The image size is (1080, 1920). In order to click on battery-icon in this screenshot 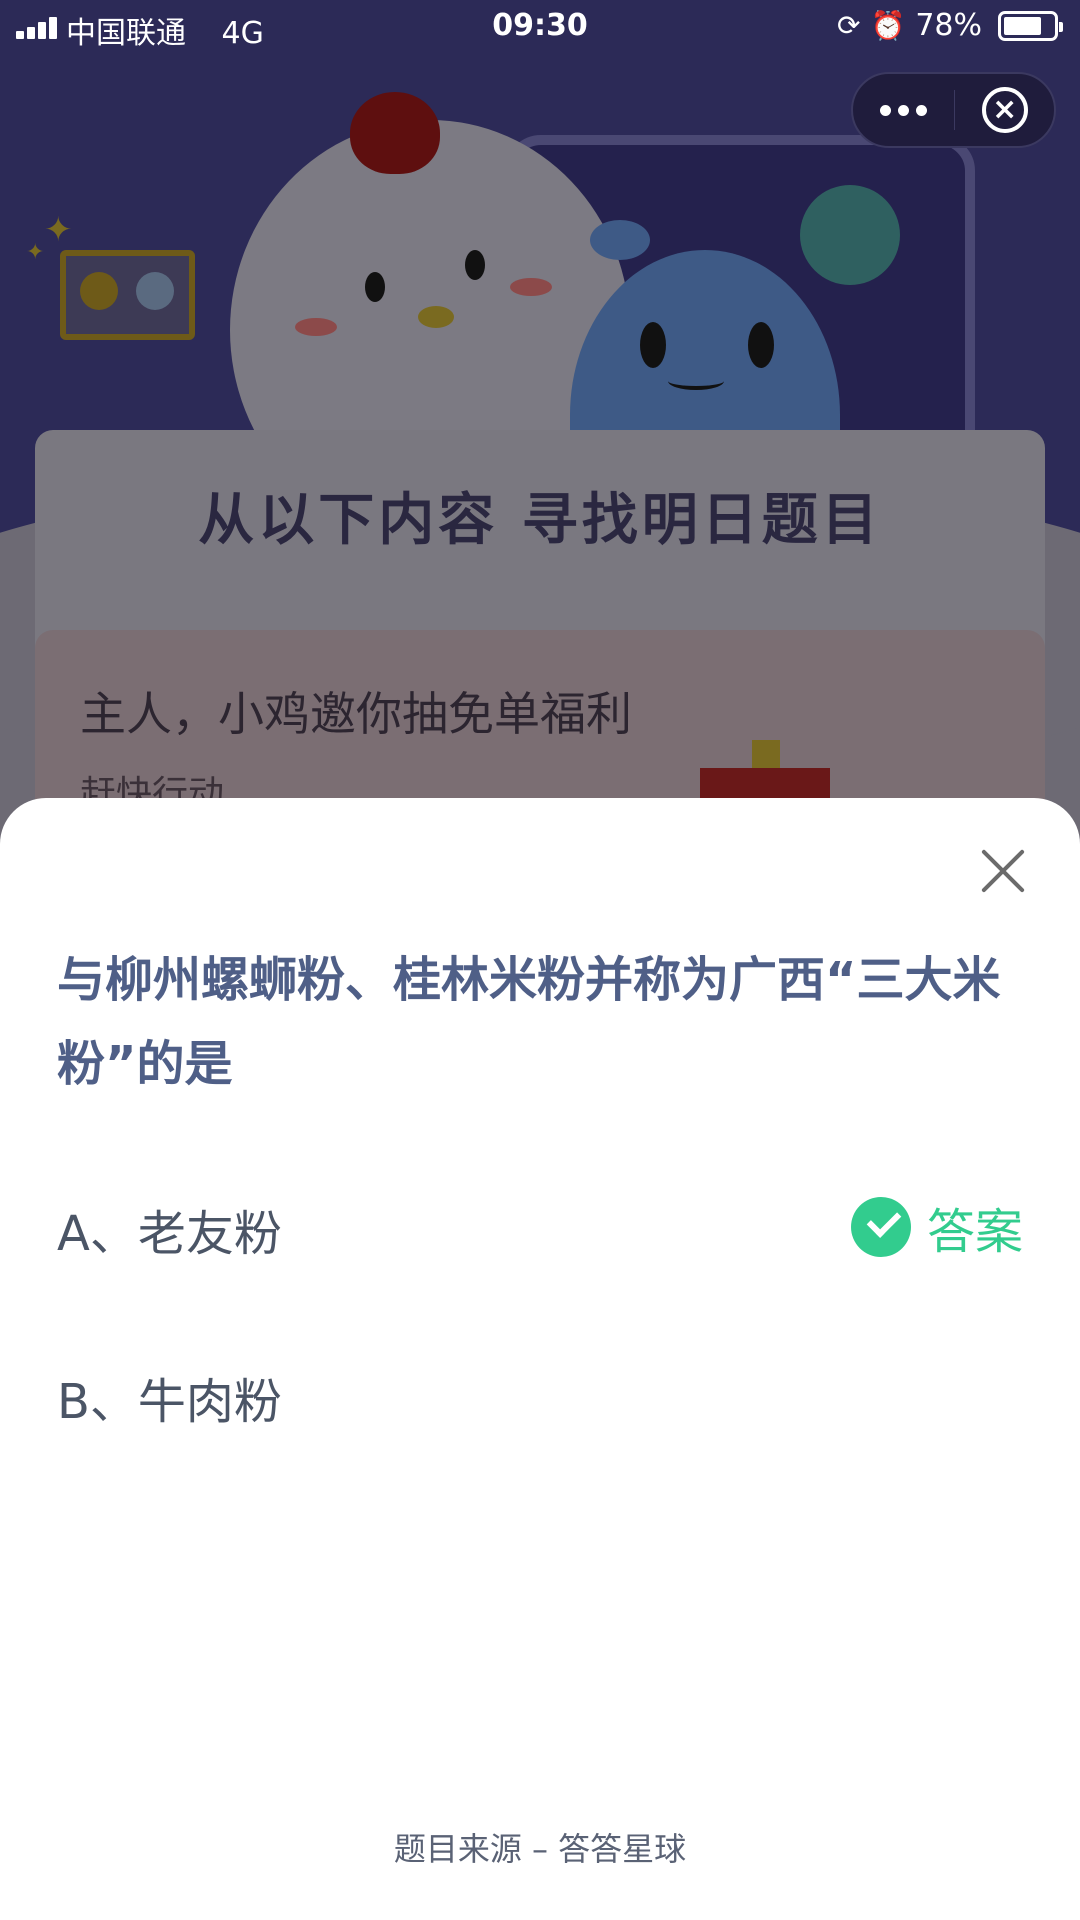, I will do `click(1030, 25)`.